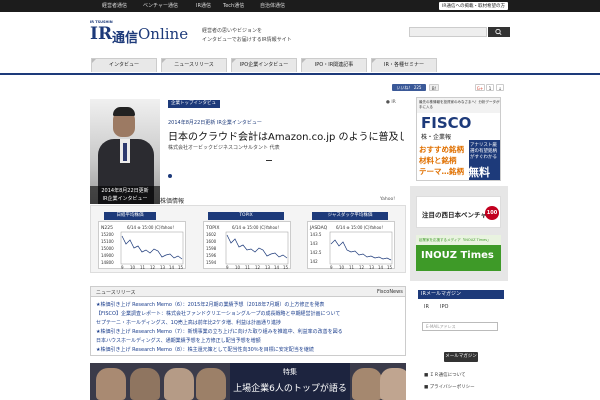 The height and width of the screenshot is (400, 600). I want to click on svg-text: 1596, so click(211, 255).